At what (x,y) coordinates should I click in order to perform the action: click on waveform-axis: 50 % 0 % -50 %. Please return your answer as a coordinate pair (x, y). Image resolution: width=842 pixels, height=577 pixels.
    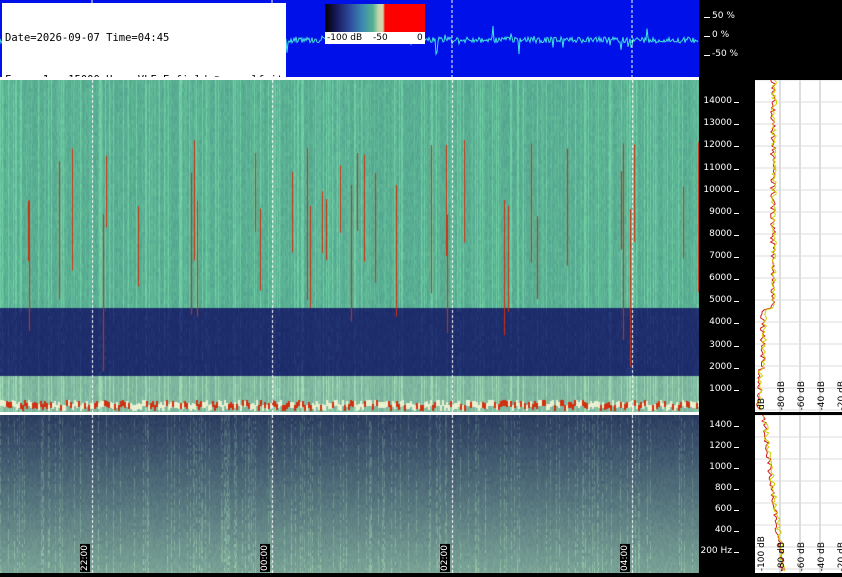
    Looking at the image, I should click on (734, 38).